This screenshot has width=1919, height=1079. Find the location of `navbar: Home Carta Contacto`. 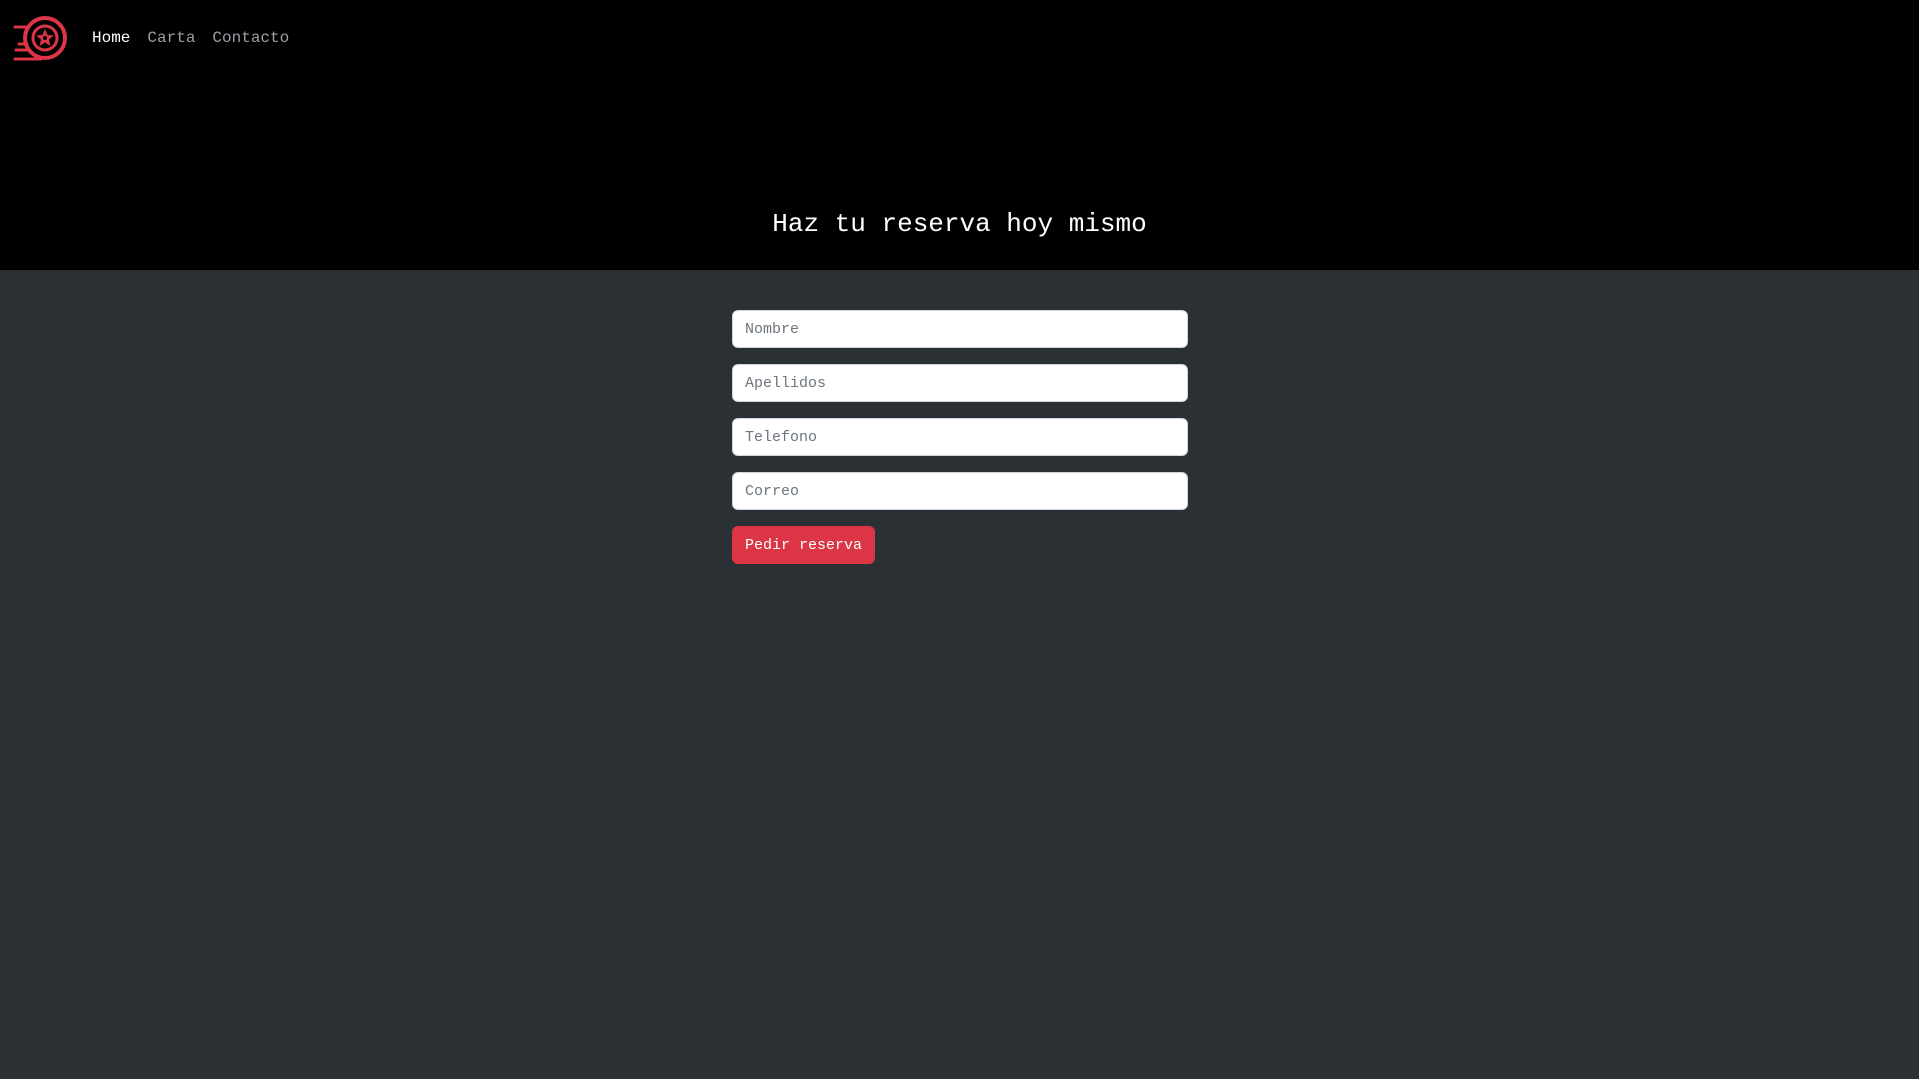

navbar: Home Carta Contacto is located at coordinates (959, 38).